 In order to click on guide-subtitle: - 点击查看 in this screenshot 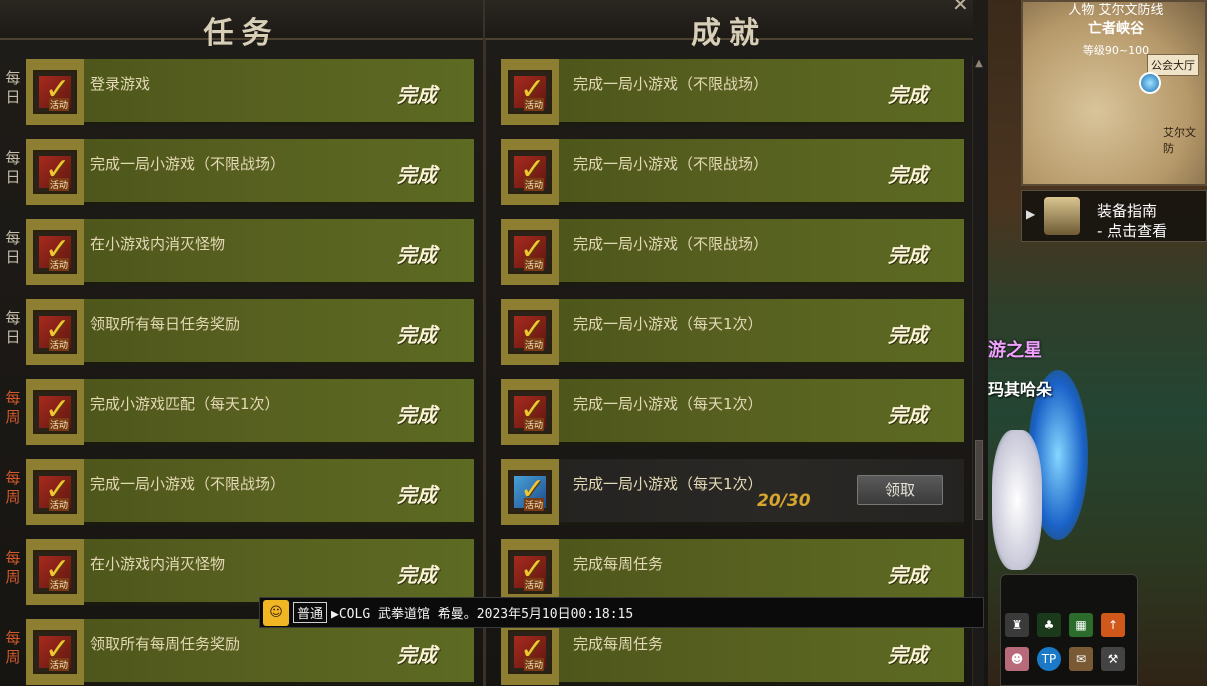, I will do `click(1132, 231)`.